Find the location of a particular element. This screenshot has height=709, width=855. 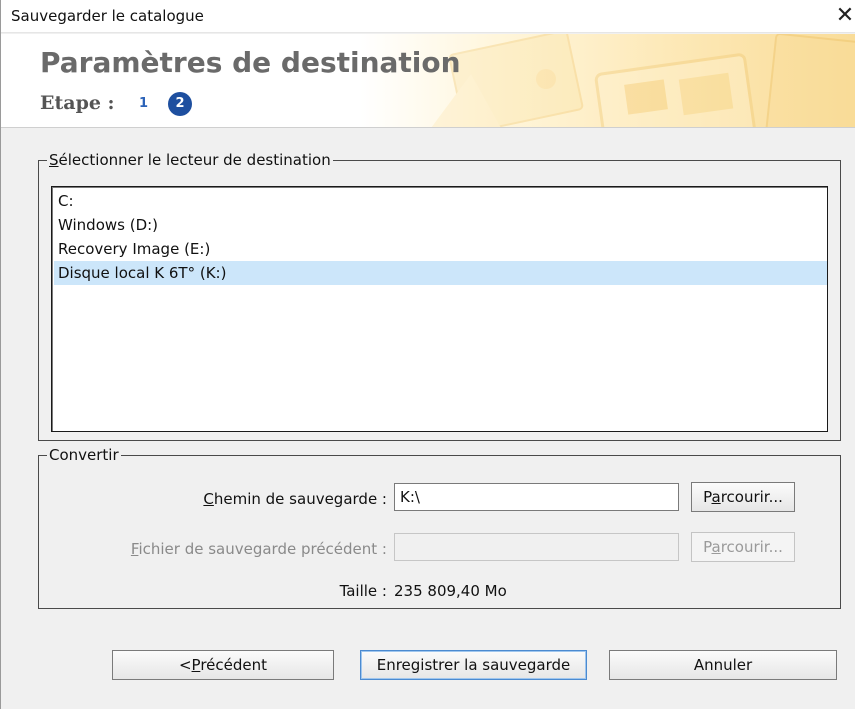

step-2-current: 2 is located at coordinates (180, 104).